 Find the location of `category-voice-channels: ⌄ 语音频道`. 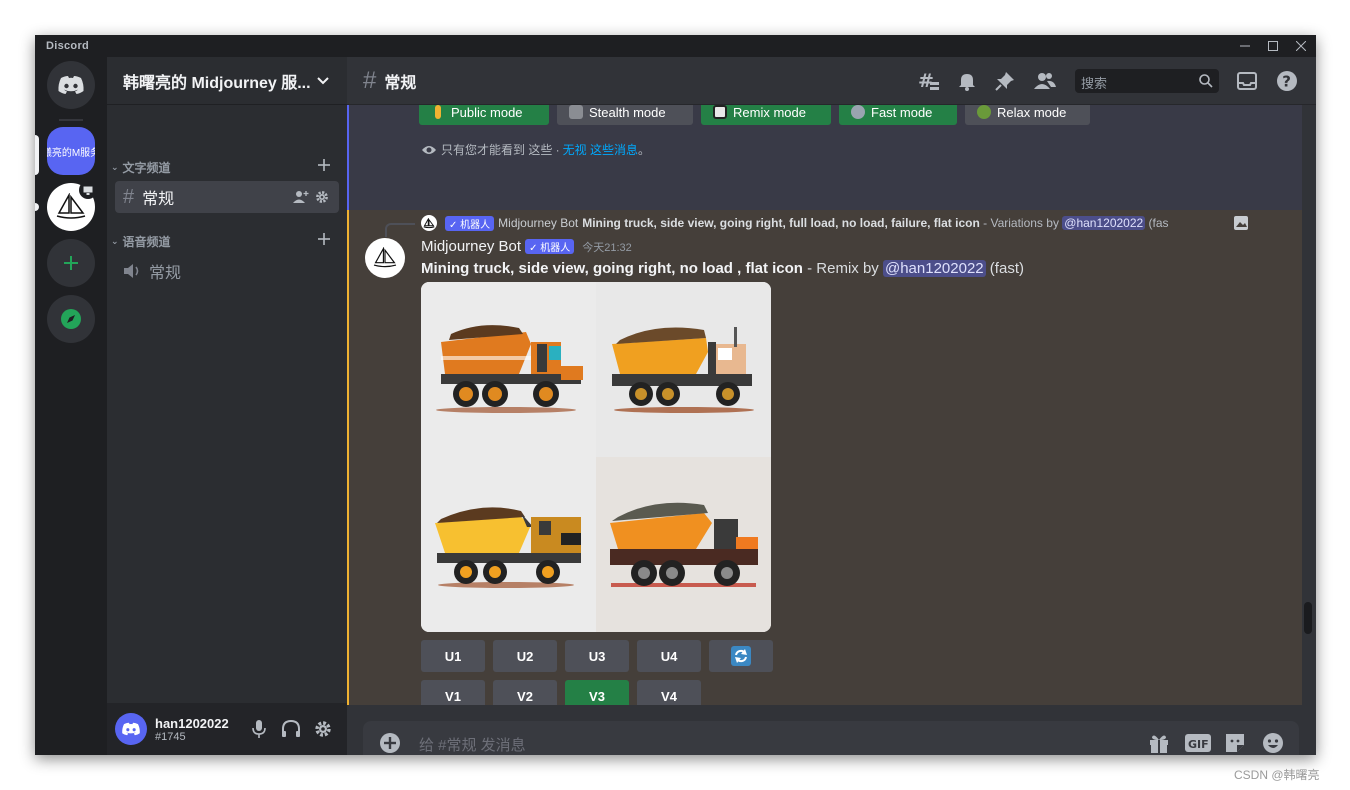

category-voice-channels: ⌄ 语音频道 is located at coordinates (225, 241).